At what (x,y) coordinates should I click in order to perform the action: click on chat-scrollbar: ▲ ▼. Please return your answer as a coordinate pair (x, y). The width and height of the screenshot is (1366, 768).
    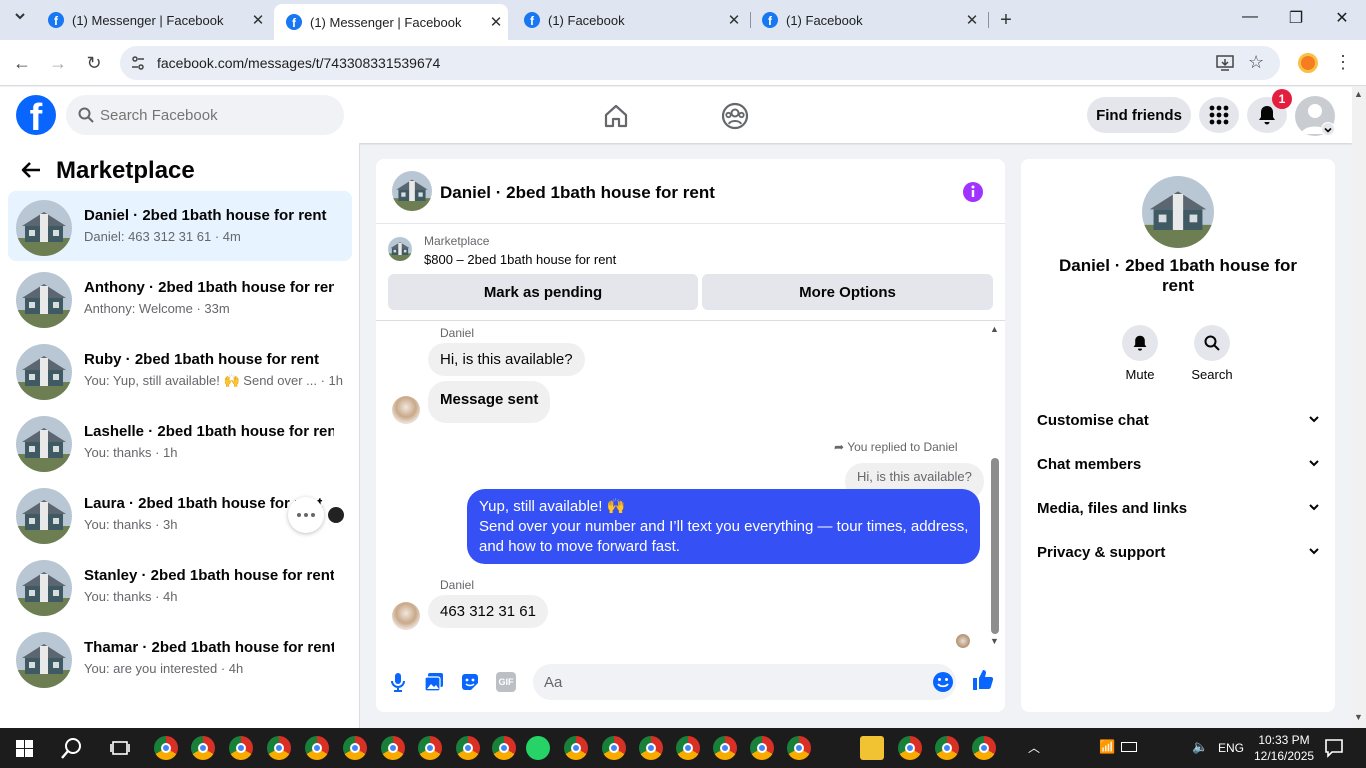
    Looking at the image, I should click on (995, 486).